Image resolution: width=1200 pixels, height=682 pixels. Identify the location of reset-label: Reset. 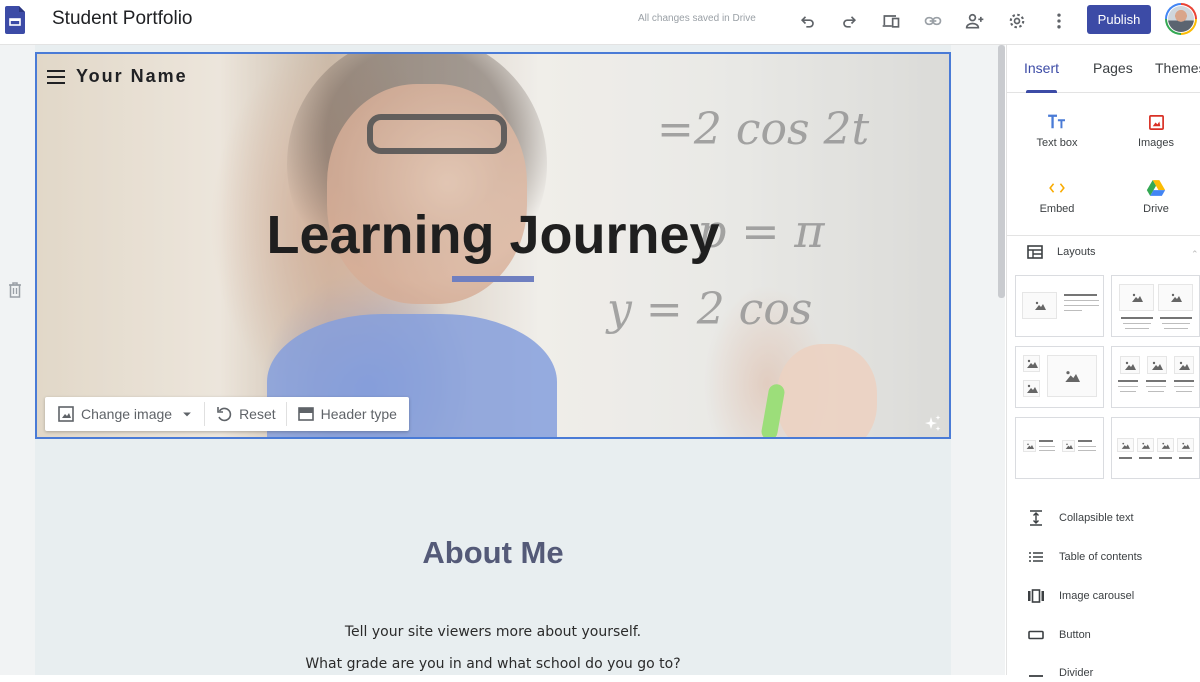
(257, 414).